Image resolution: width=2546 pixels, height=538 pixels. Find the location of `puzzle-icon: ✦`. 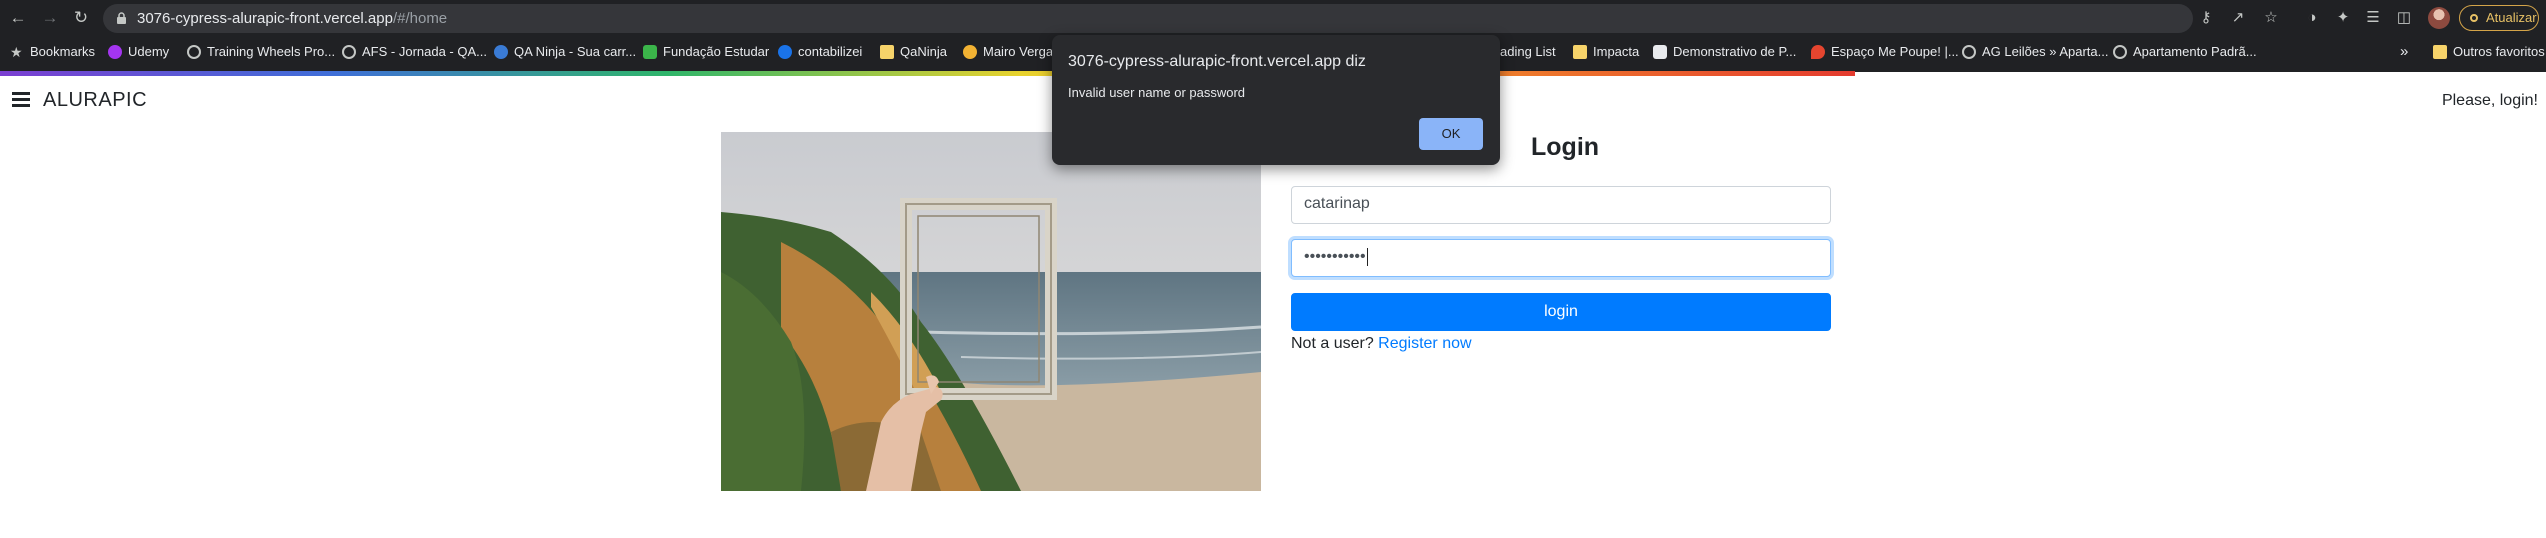

puzzle-icon: ✦ is located at coordinates (2343, 18).